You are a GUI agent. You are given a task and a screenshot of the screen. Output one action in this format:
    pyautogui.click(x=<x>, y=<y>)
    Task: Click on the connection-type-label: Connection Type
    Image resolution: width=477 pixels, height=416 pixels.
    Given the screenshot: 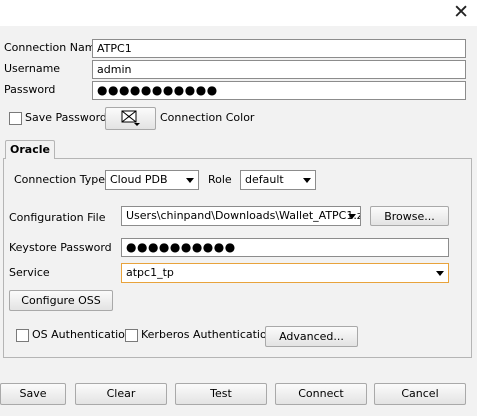 What is the action you would take?
    pyautogui.click(x=60, y=179)
    